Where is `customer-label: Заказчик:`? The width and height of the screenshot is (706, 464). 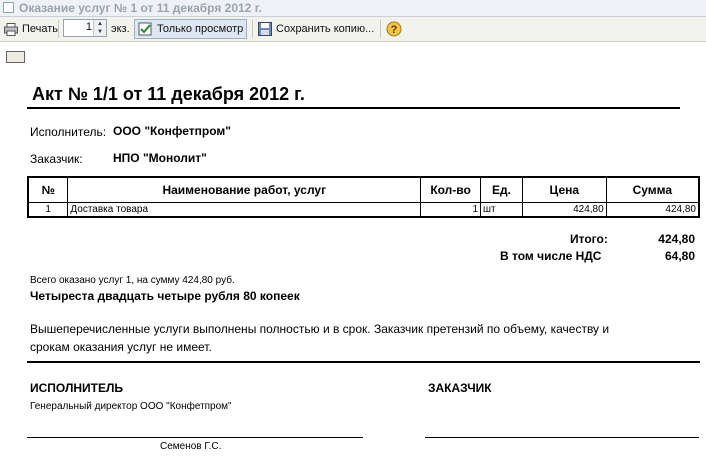
customer-label: Заказчик: is located at coordinates (56, 159).